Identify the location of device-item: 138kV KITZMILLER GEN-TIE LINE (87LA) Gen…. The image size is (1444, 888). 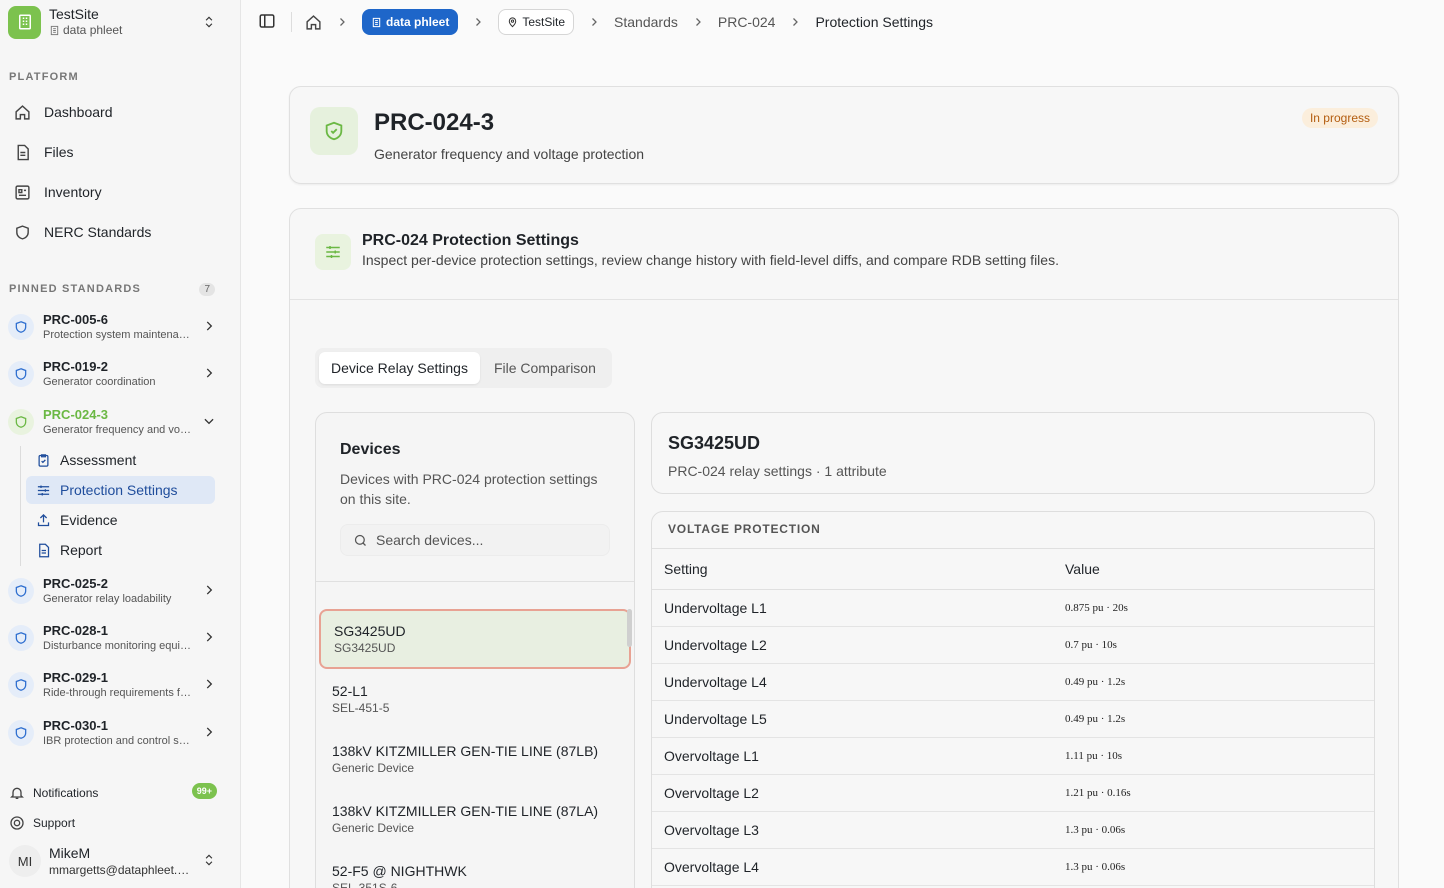
(475, 819).